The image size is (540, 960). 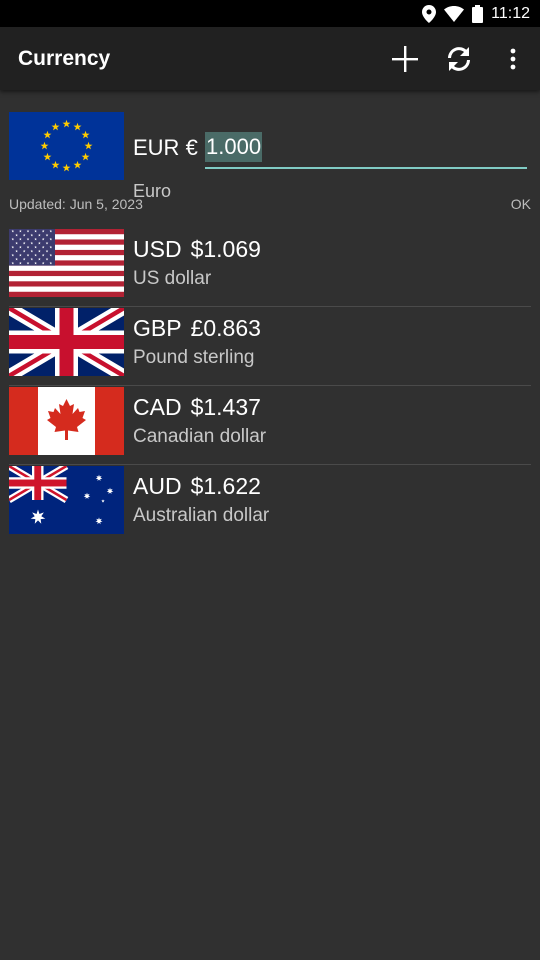 I want to click on currency-row-gbp: GBP £0.863 Pound sterling, so click(x=270, y=346).